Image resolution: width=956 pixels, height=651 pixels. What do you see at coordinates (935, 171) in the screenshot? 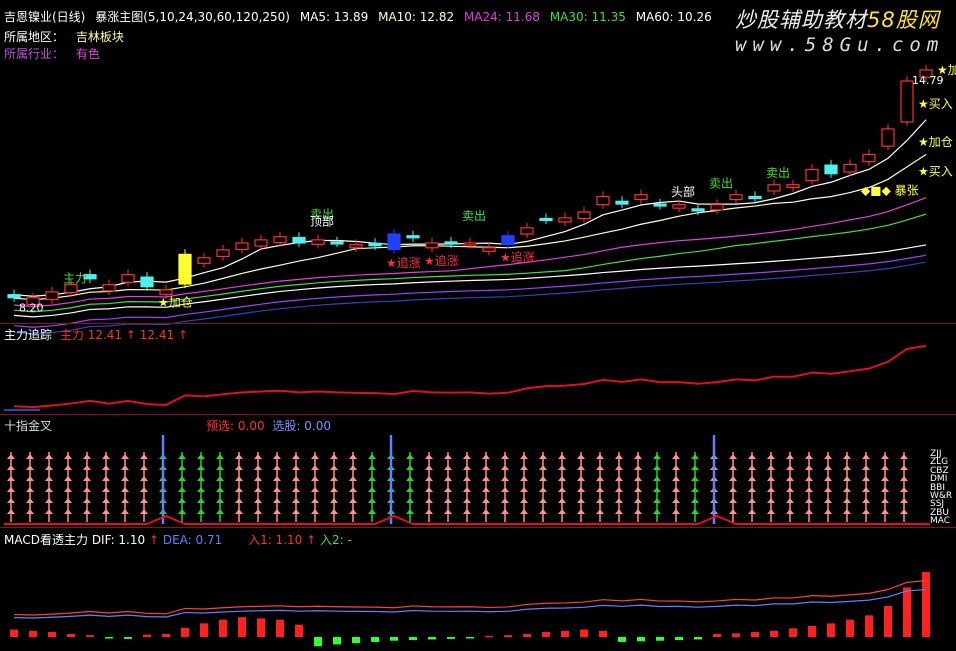
I see `signal-label: ★买入` at bounding box center [935, 171].